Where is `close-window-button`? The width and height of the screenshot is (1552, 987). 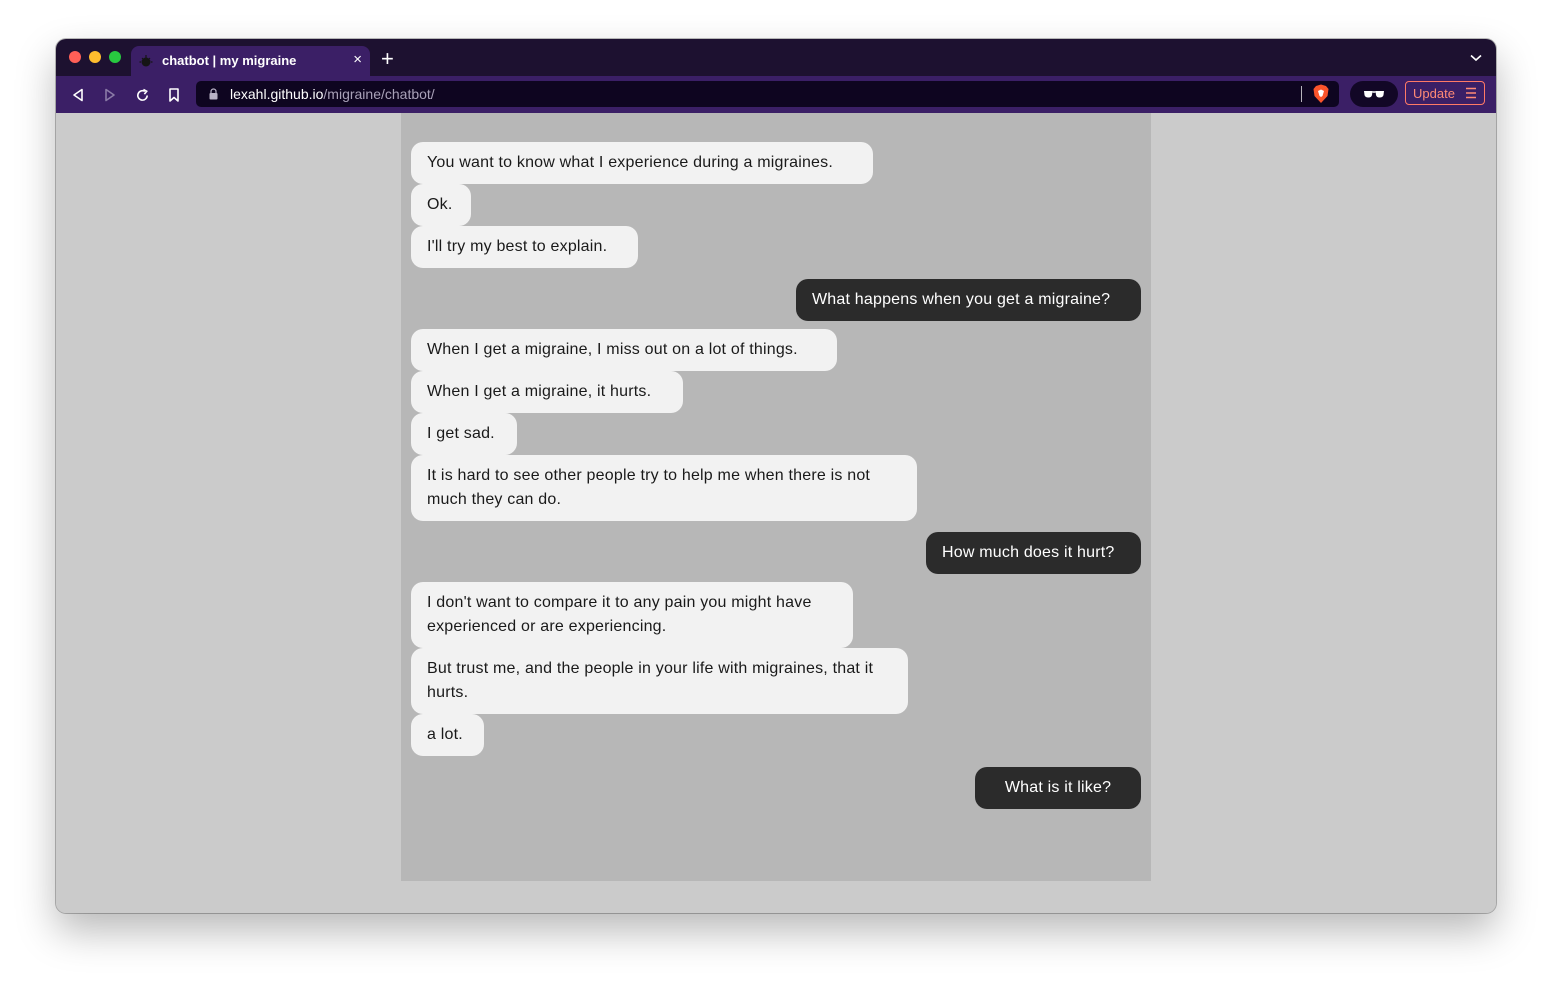
close-window-button is located at coordinates (75, 57).